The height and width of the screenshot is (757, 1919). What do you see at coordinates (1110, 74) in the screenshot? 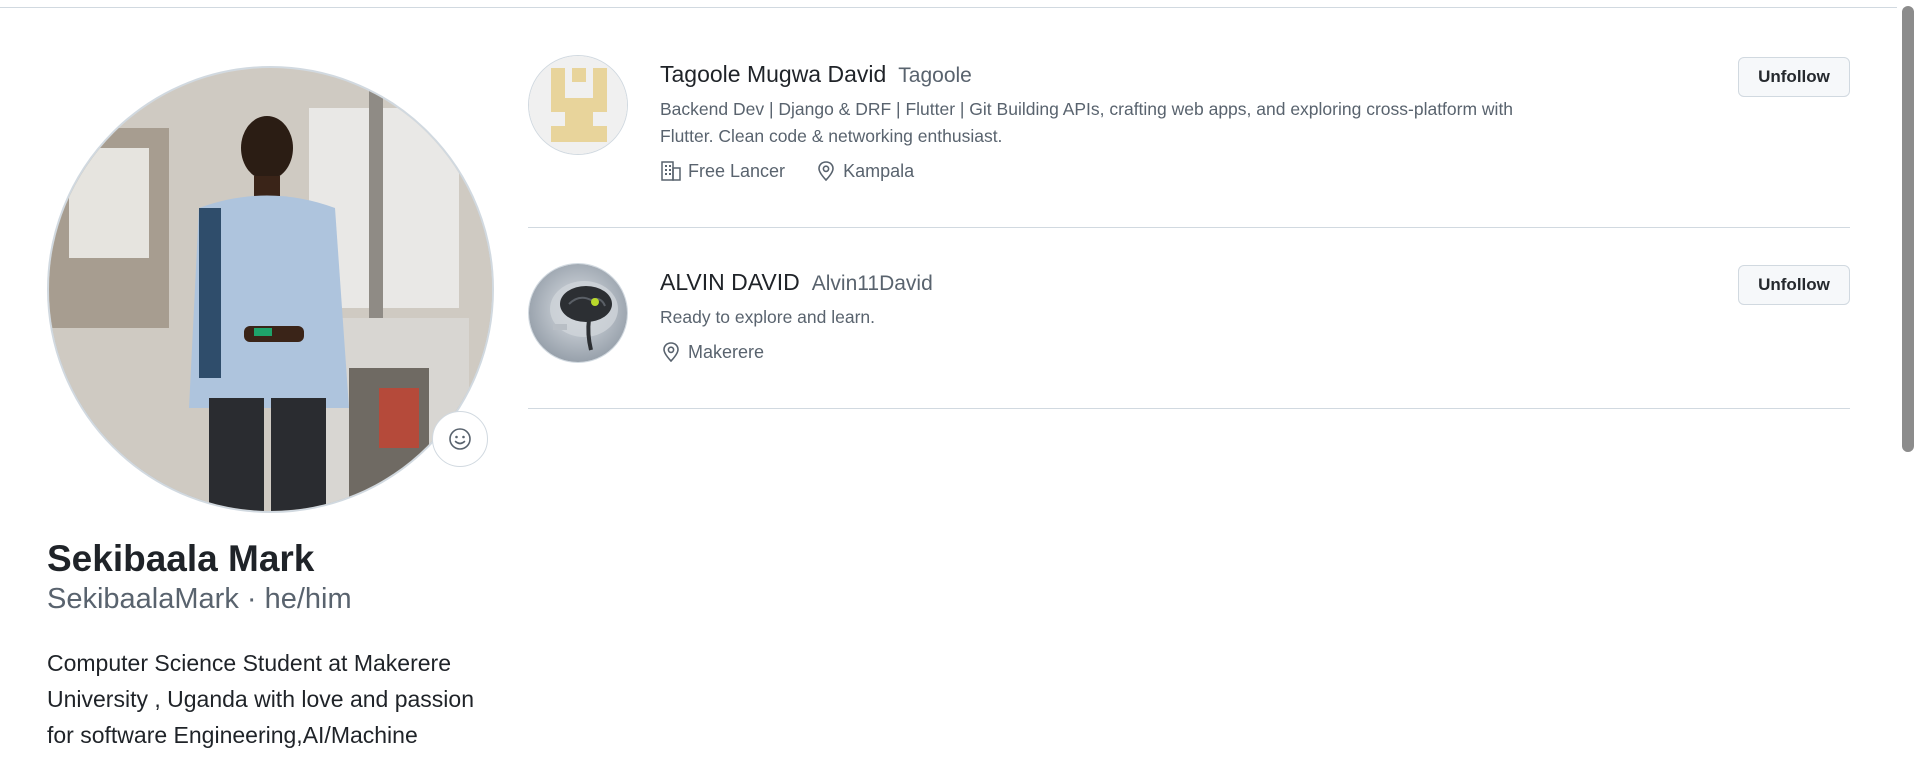
I see `user-name-line: Tagoole Mugwa David Tagoole` at bounding box center [1110, 74].